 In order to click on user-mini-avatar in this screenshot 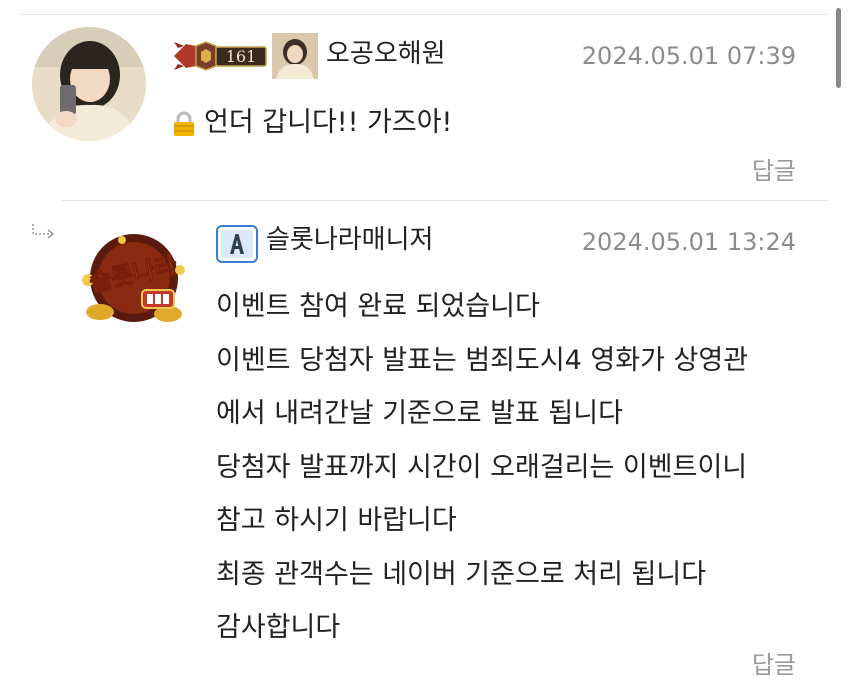, I will do `click(295, 56)`.